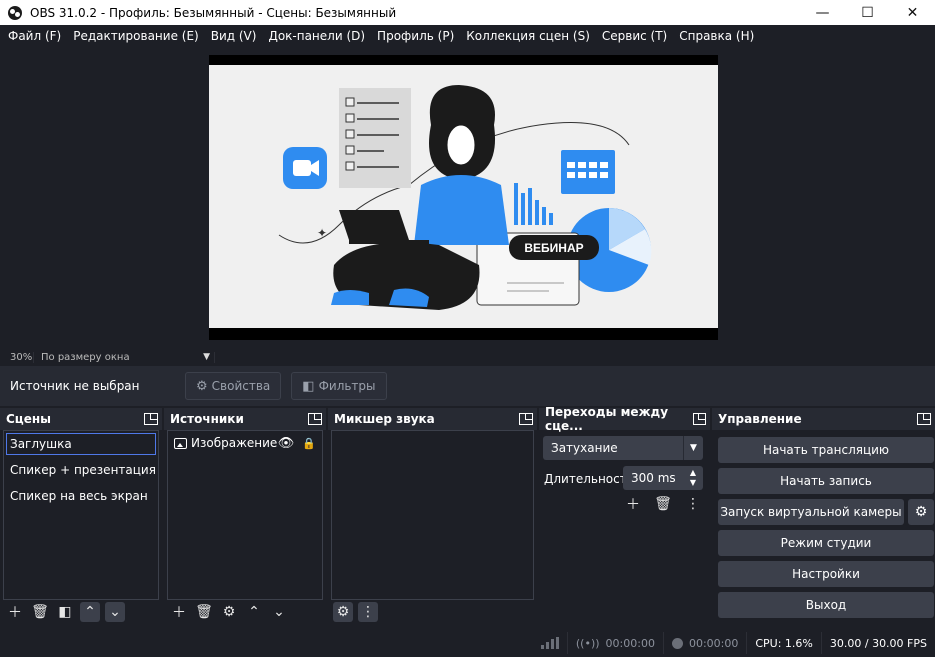  What do you see at coordinates (34, 36) in the screenshot?
I see `menu-file: Файл (F)` at bounding box center [34, 36].